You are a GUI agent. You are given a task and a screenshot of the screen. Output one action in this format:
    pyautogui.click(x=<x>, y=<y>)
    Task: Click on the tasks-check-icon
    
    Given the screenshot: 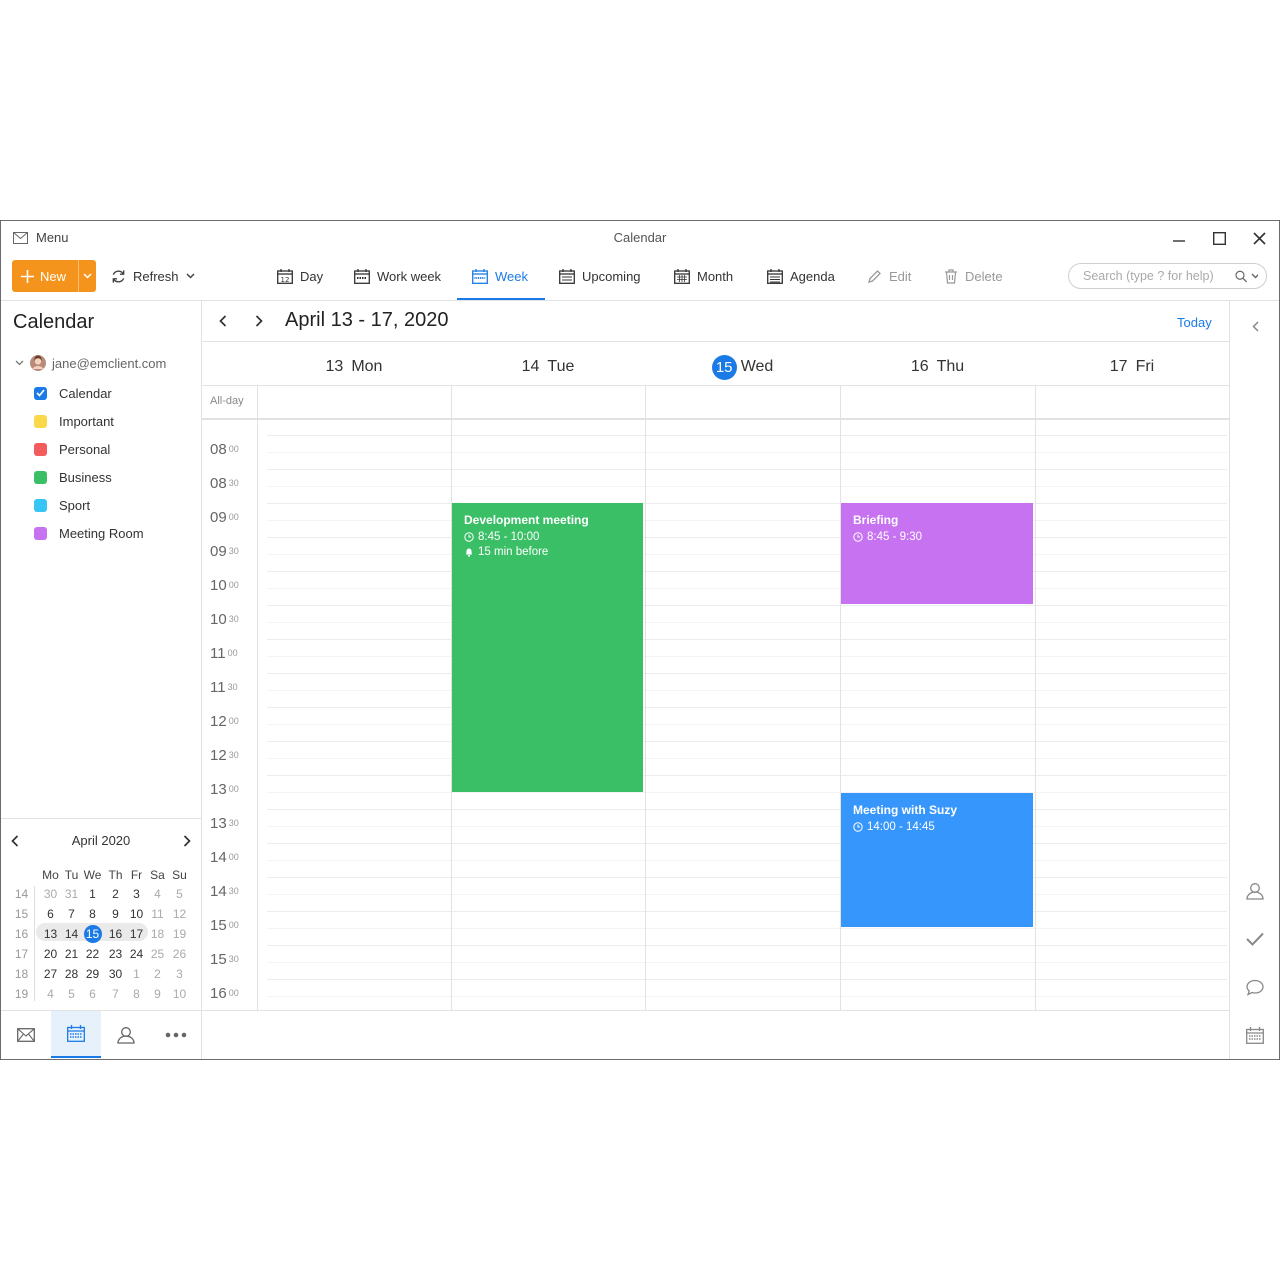 What is the action you would take?
    pyautogui.click(x=1255, y=939)
    